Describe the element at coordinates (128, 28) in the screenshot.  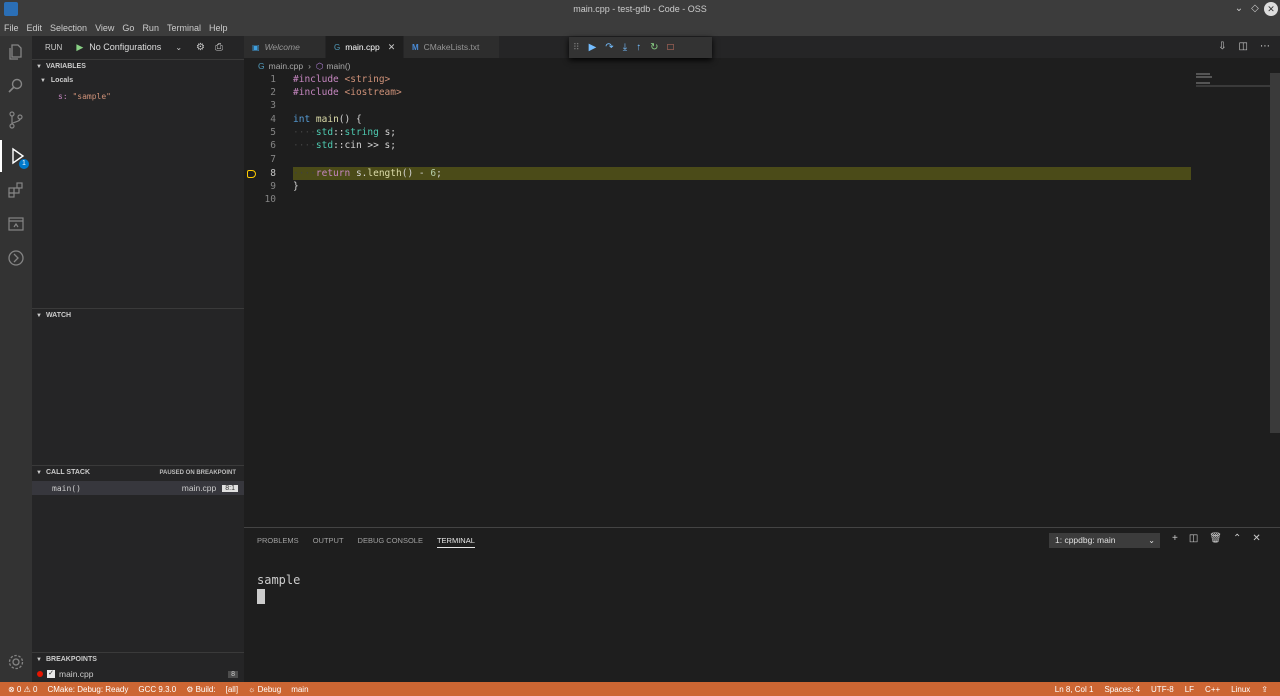
I see `menu-go: Go` at that location.